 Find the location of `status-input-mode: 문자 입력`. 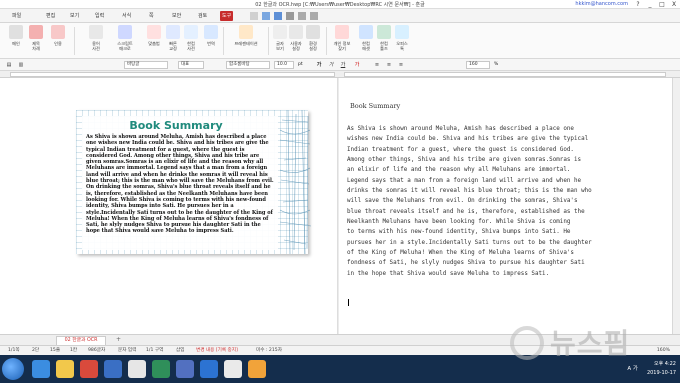

status-input-mode: 문자 입력 is located at coordinates (127, 350).